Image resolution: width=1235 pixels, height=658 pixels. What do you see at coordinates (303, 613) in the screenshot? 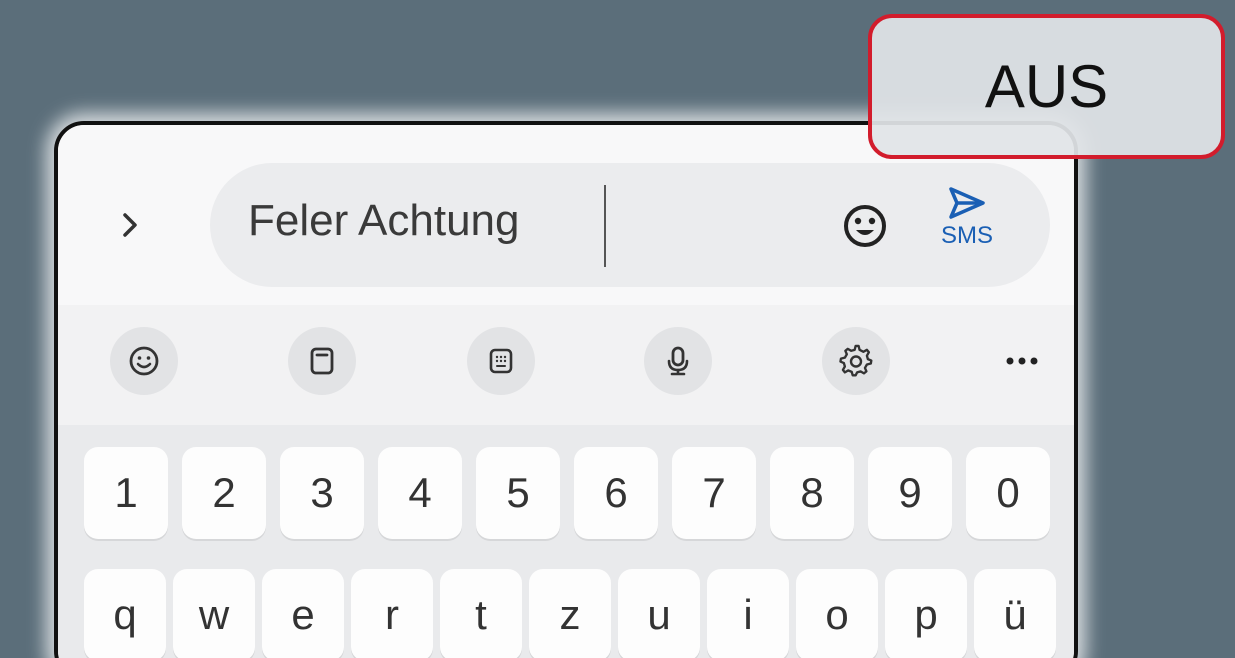
I see `key-e: e` at bounding box center [303, 613].